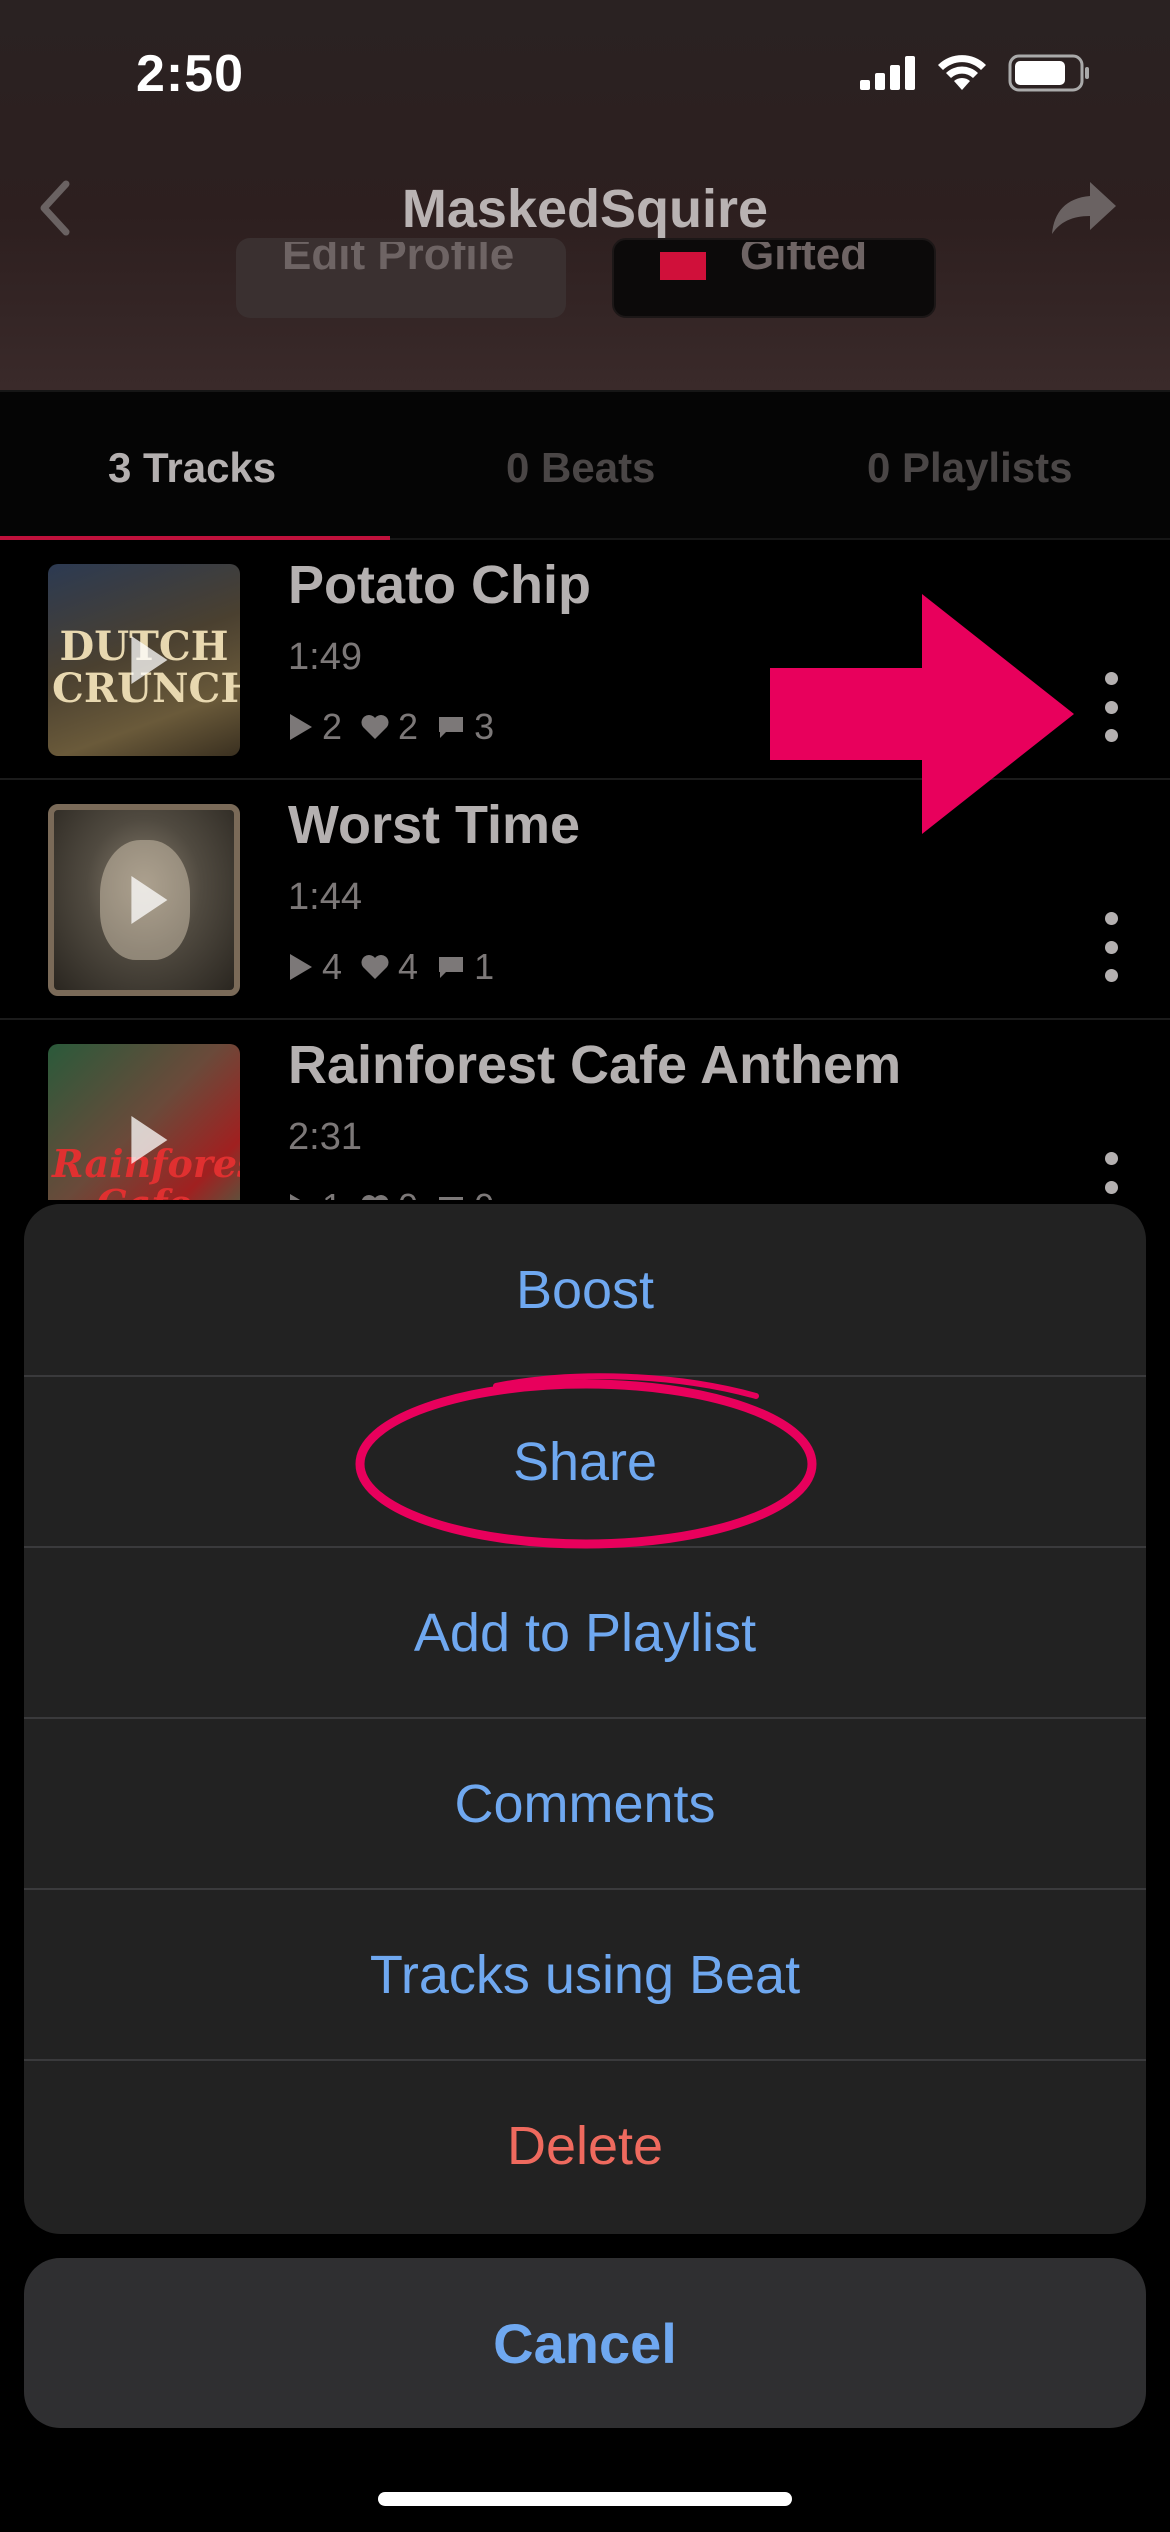 Image resolution: width=1170 pixels, height=2532 pixels. I want to click on home-indicator, so click(585, 2499).